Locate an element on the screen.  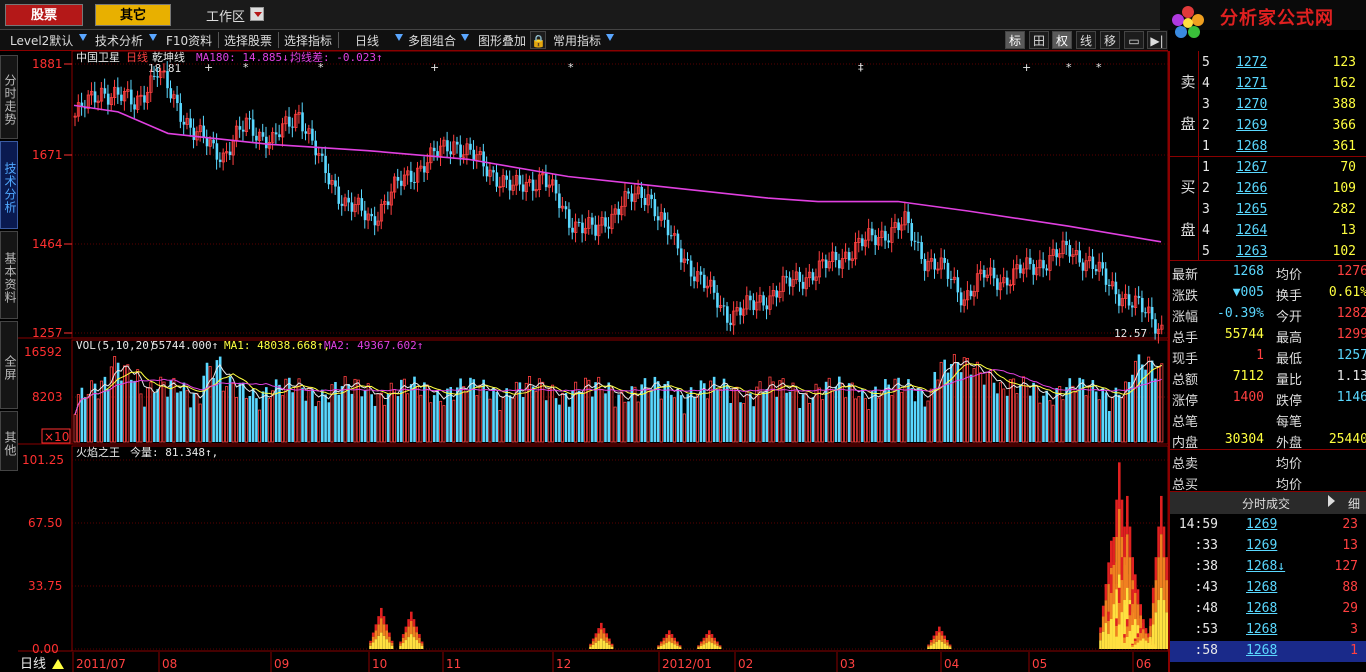
toolbar-tech-analysis: 技术分析 is located at coordinates (119, 40).